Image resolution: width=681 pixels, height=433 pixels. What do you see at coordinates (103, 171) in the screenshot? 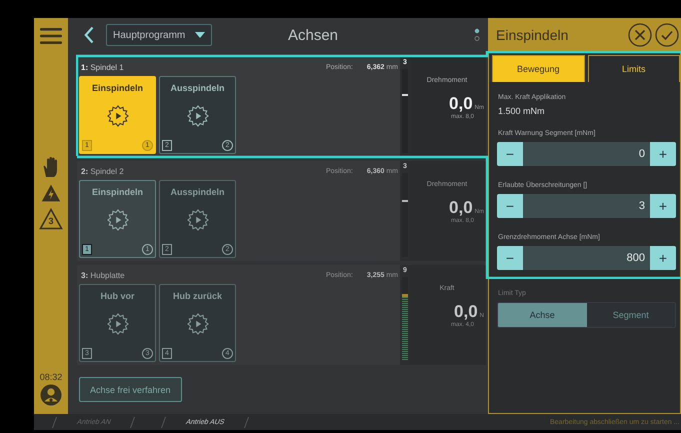
I see `axis-name: 2: Spindel 2` at bounding box center [103, 171].